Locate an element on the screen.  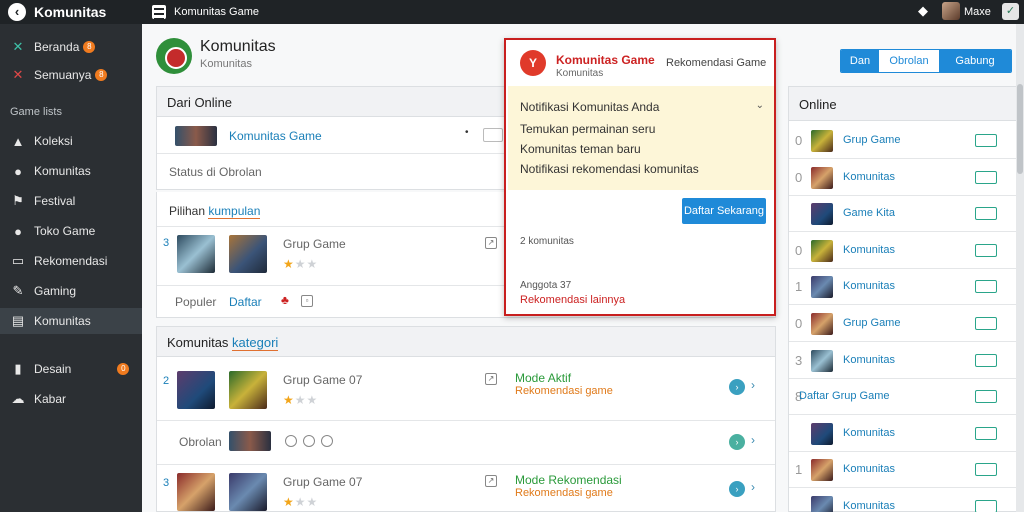
popup-link: Rekomendasi lainnya is located at coordinates (572, 300).